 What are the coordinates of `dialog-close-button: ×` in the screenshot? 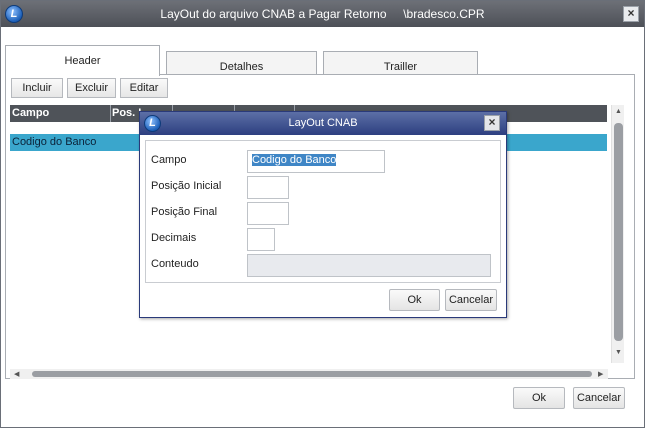 It's located at (492, 123).